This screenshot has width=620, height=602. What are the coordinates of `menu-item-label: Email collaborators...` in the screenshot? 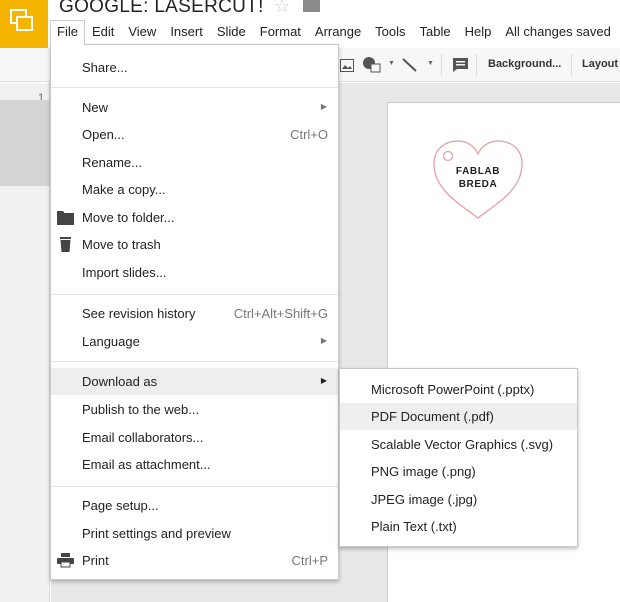 It's located at (143, 437).